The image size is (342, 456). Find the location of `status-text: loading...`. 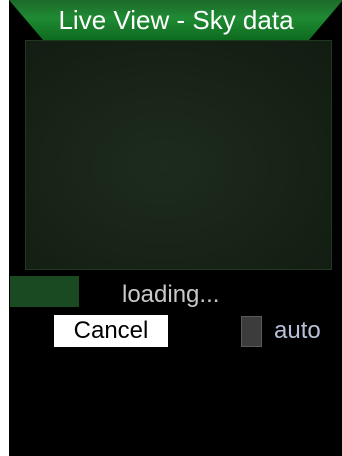

status-text: loading... is located at coordinates (171, 294).